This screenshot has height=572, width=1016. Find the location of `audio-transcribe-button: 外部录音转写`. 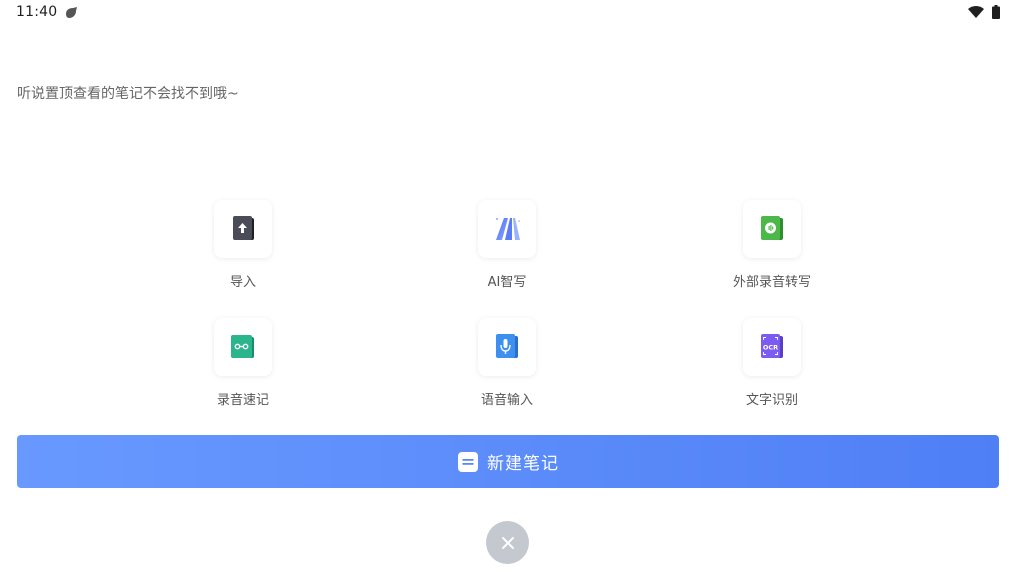

audio-transcribe-button: 外部录音转写 is located at coordinates (772, 245).